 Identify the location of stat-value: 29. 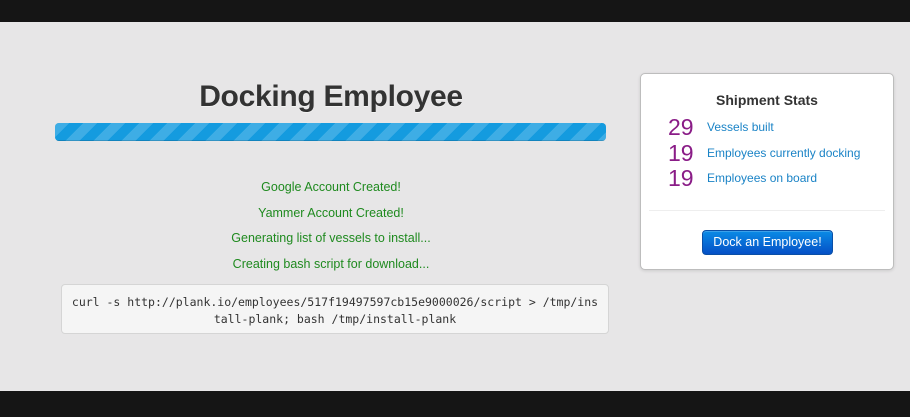
(681, 127).